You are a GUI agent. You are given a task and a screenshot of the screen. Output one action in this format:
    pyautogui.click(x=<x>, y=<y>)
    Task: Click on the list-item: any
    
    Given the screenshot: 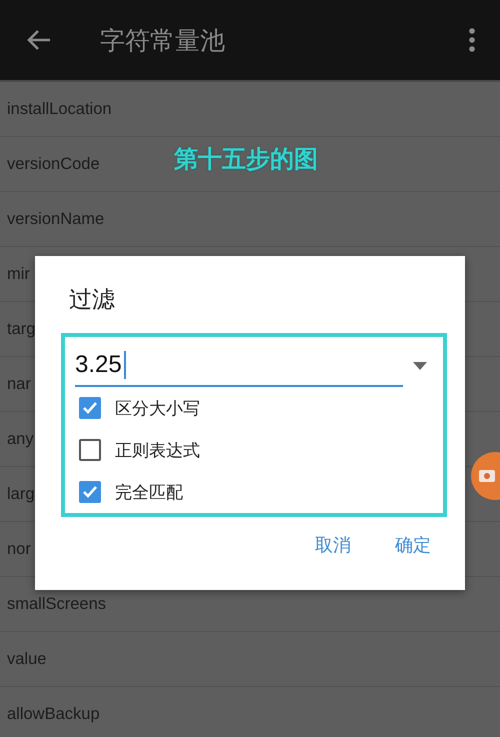 What is the action you would take?
    pyautogui.click(x=20, y=439)
    